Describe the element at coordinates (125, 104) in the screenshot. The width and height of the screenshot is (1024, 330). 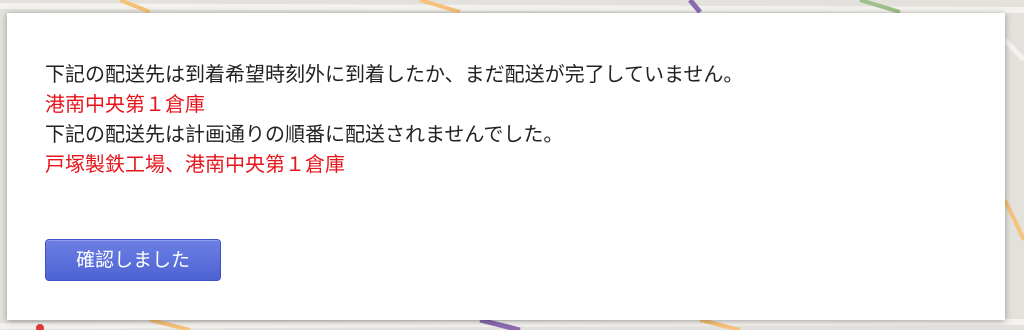
I see `late-delivery-destinations: 港南中央第１倉庫` at that location.